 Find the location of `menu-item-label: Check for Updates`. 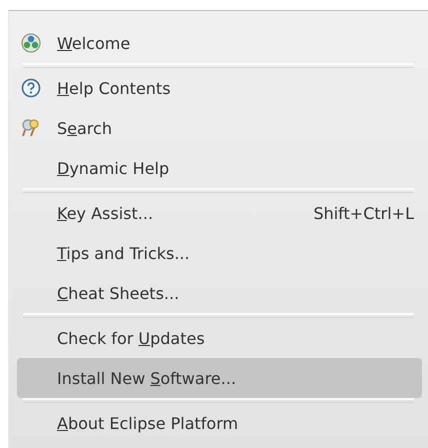

menu-item-label: Check for Updates is located at coordinates (131, 338).